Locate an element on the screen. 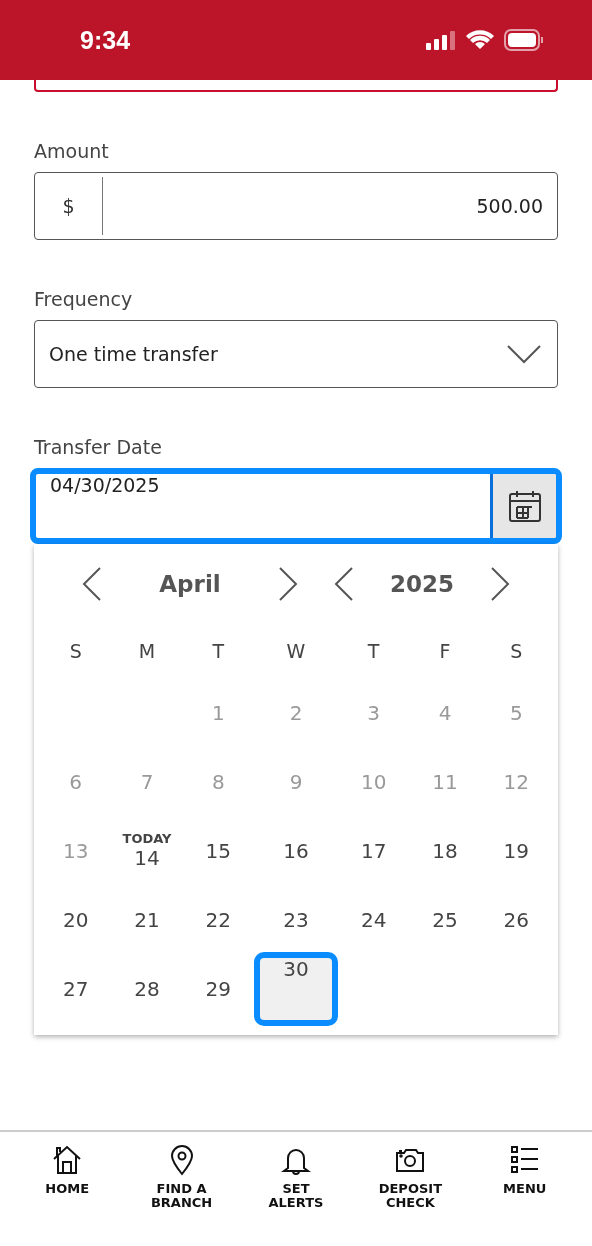  calendar-day: 18 is located at coordinates (445, 850).